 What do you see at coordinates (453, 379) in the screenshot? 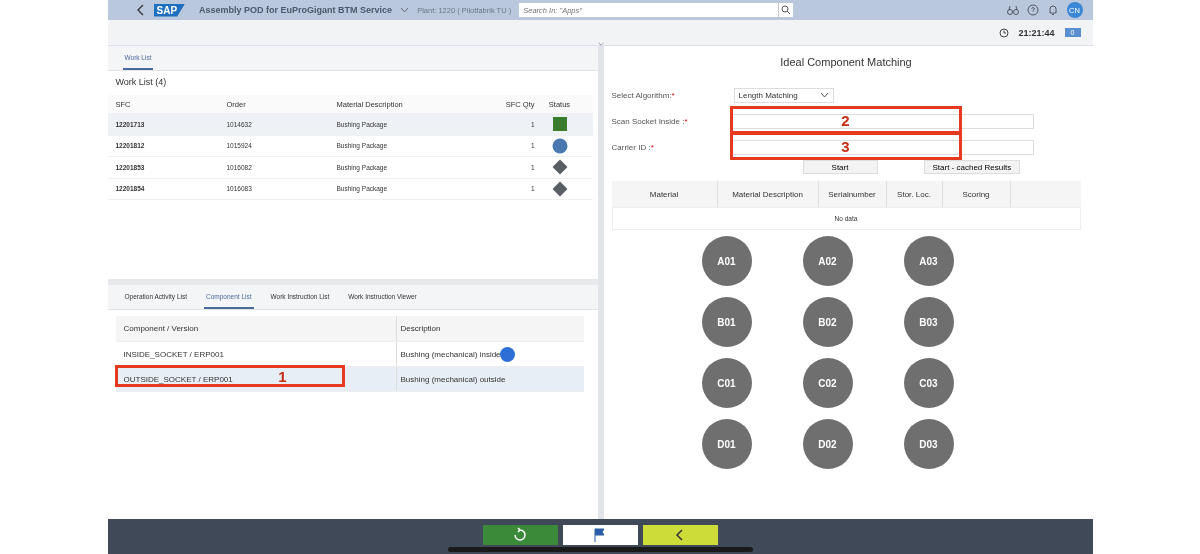
I see `table-cell: Bushing (mechanical) outside` at bounding box center [453, 379].